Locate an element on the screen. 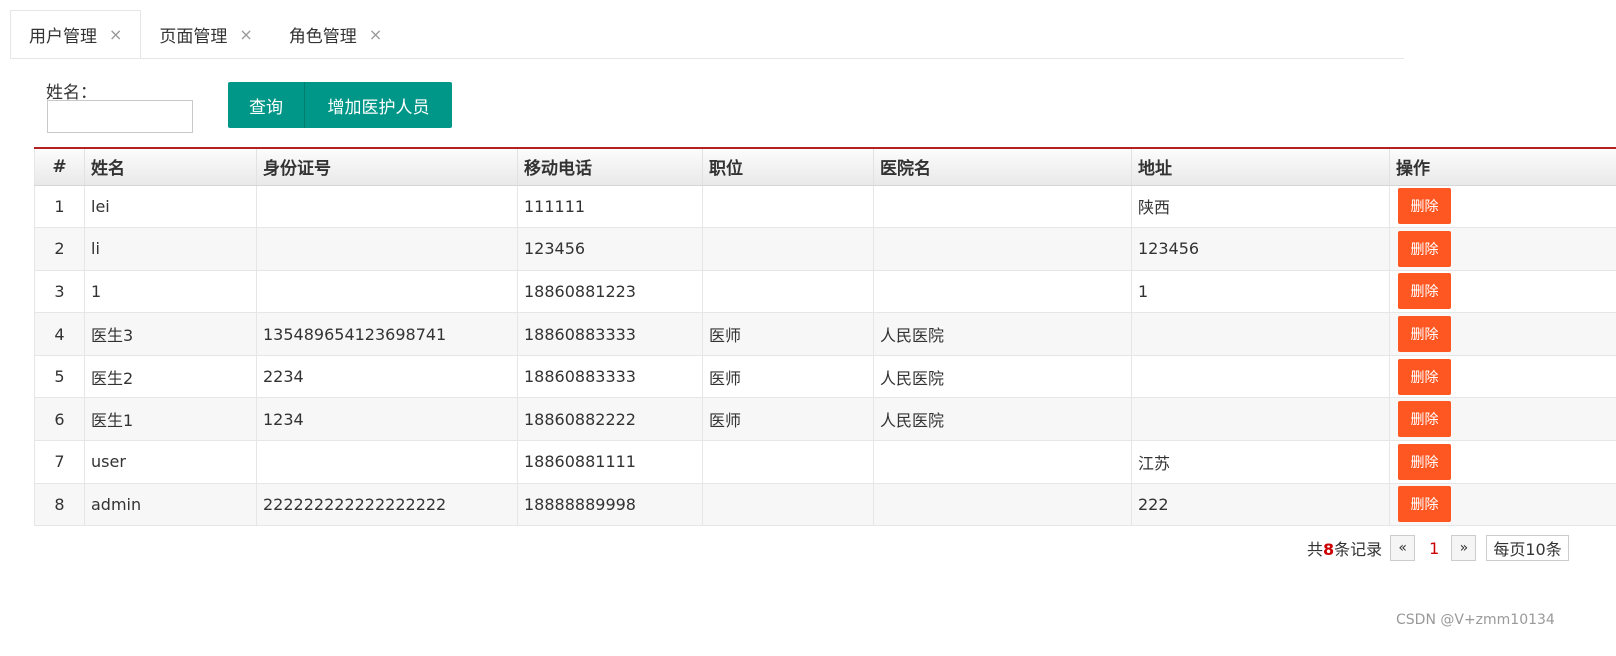 The height and width of the screenshot is (656, 1616). add-medical-staff-button: 增加医护人员 is located at coordinates (378, 105).